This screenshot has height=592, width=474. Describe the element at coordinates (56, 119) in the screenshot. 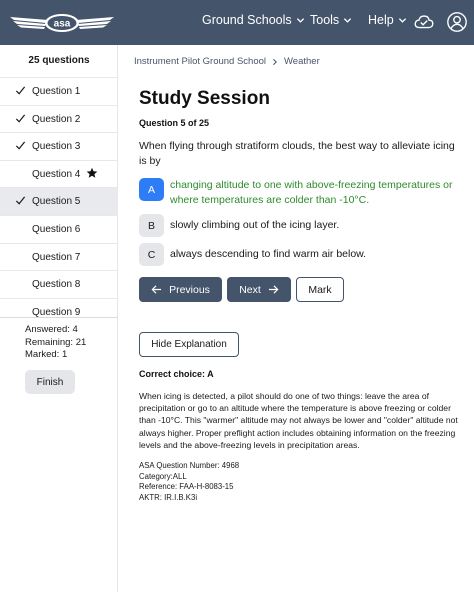

I see `question-item-label: Question 2` at that location.